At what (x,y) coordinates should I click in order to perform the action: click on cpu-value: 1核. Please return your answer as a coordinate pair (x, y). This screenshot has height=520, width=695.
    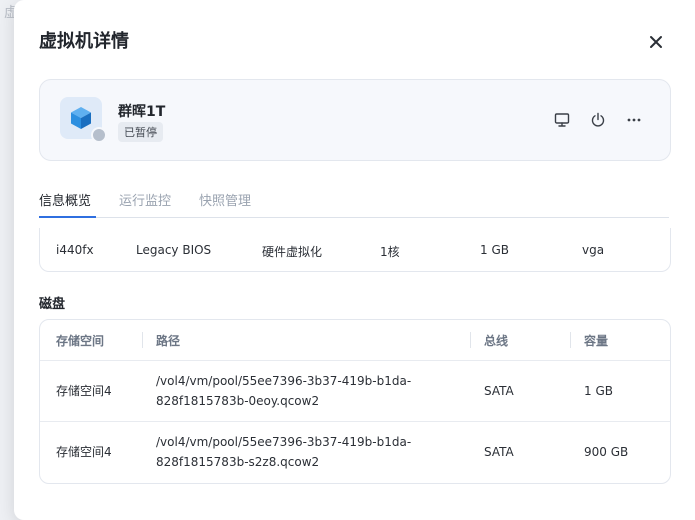
    Looking at the image, I should click on (390, 252).